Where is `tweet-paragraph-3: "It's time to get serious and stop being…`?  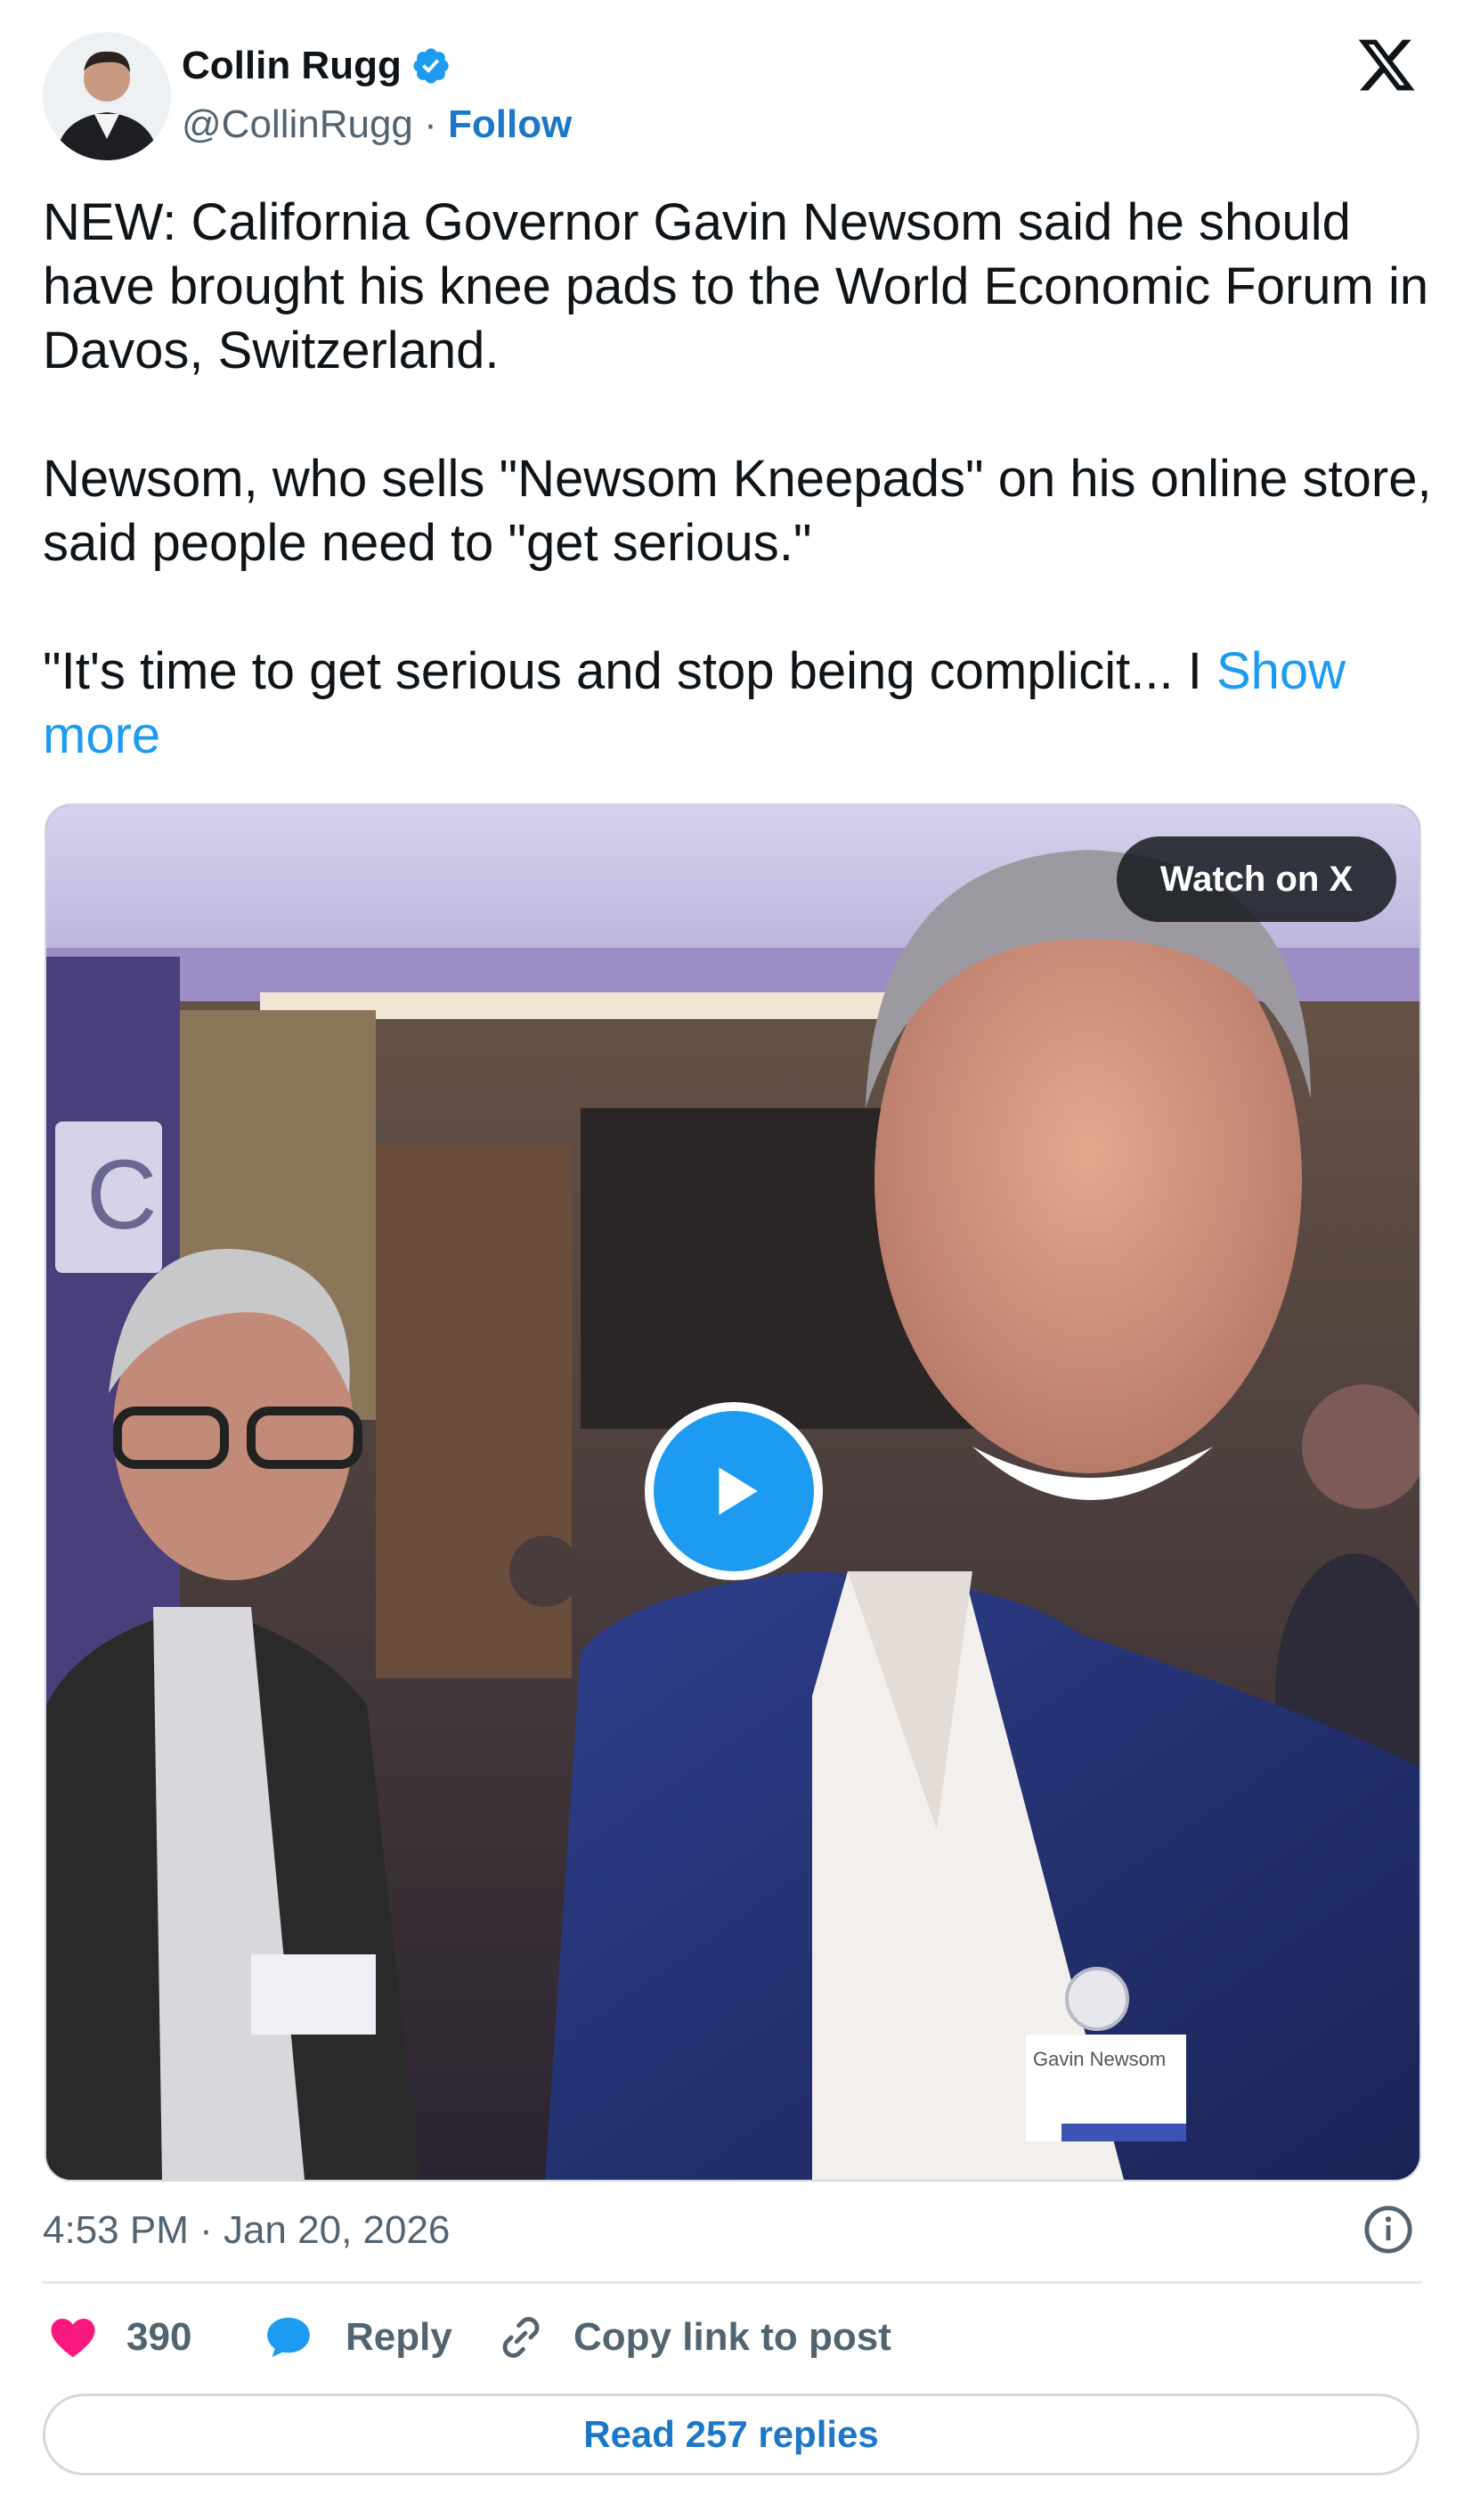
tweet-paragraph-3: "It's time to get serious and stop being… is located at coordinates (737, 704).